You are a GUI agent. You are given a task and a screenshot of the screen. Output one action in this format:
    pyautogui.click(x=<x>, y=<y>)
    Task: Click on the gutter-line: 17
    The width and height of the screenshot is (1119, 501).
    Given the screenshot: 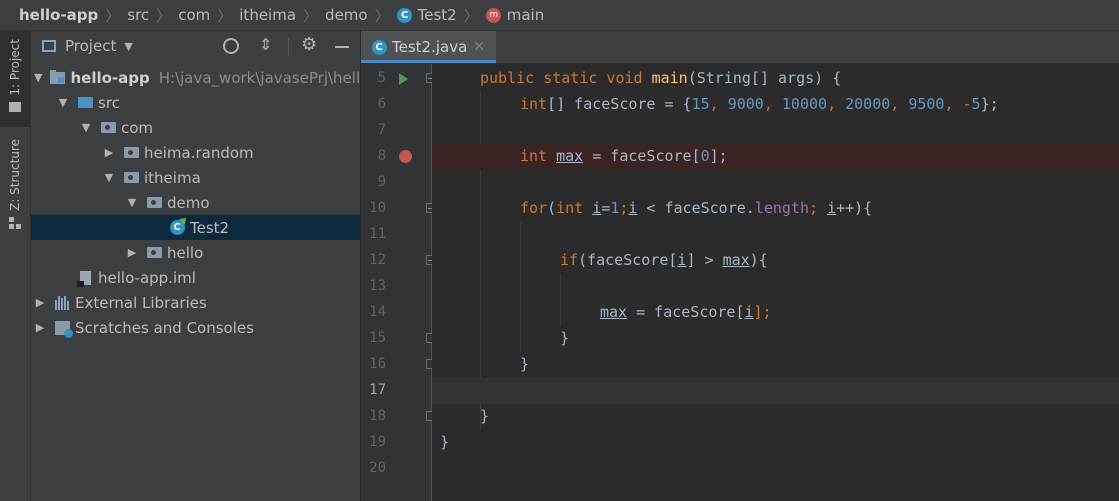 What is the action you would take?
    pyautogui.click(x=396, y=391)
    